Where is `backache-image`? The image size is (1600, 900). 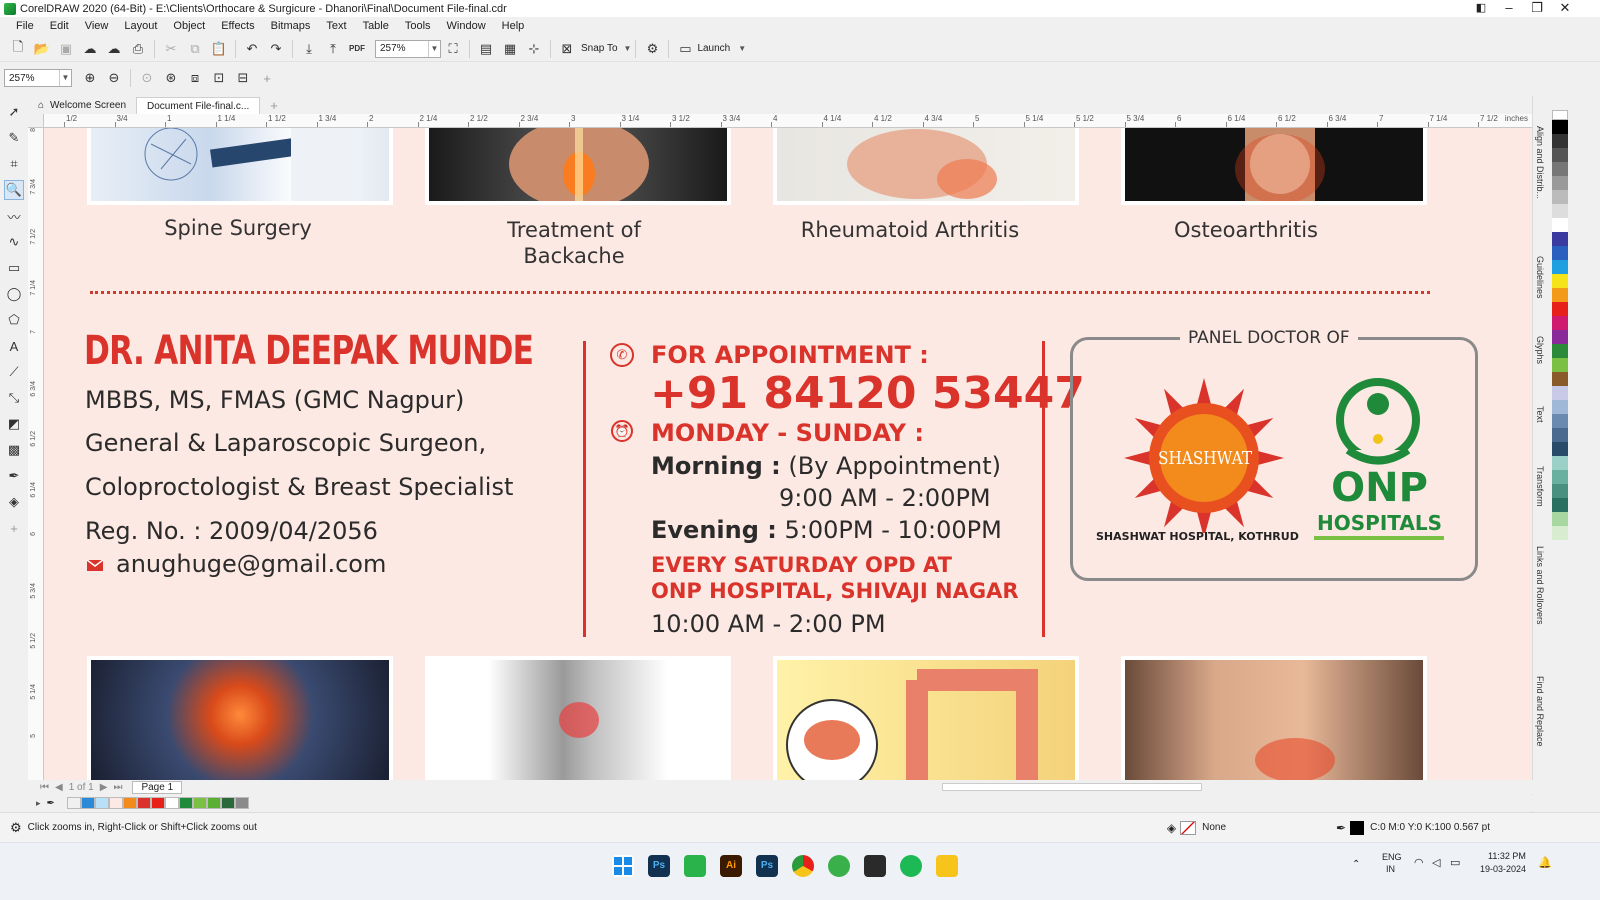 backache-image is located at coordinates (578, 166).